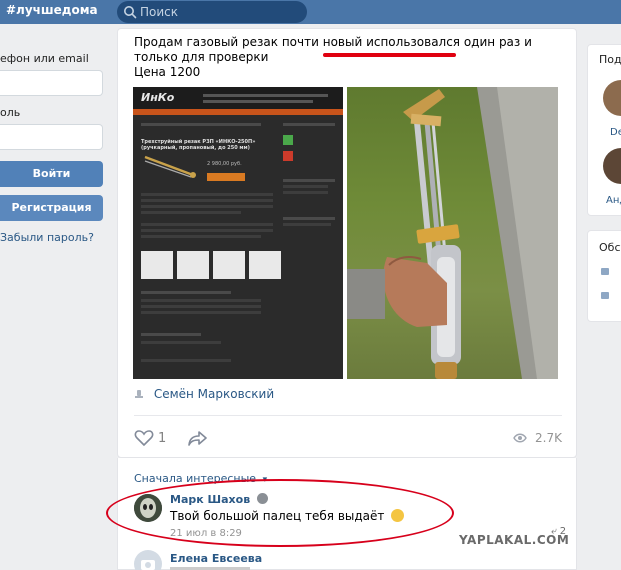 The image size is (621, 570). Describe the element at coordinates (159, 12) in the screenshot. I see `search-placeholder: Поиск` at that location.